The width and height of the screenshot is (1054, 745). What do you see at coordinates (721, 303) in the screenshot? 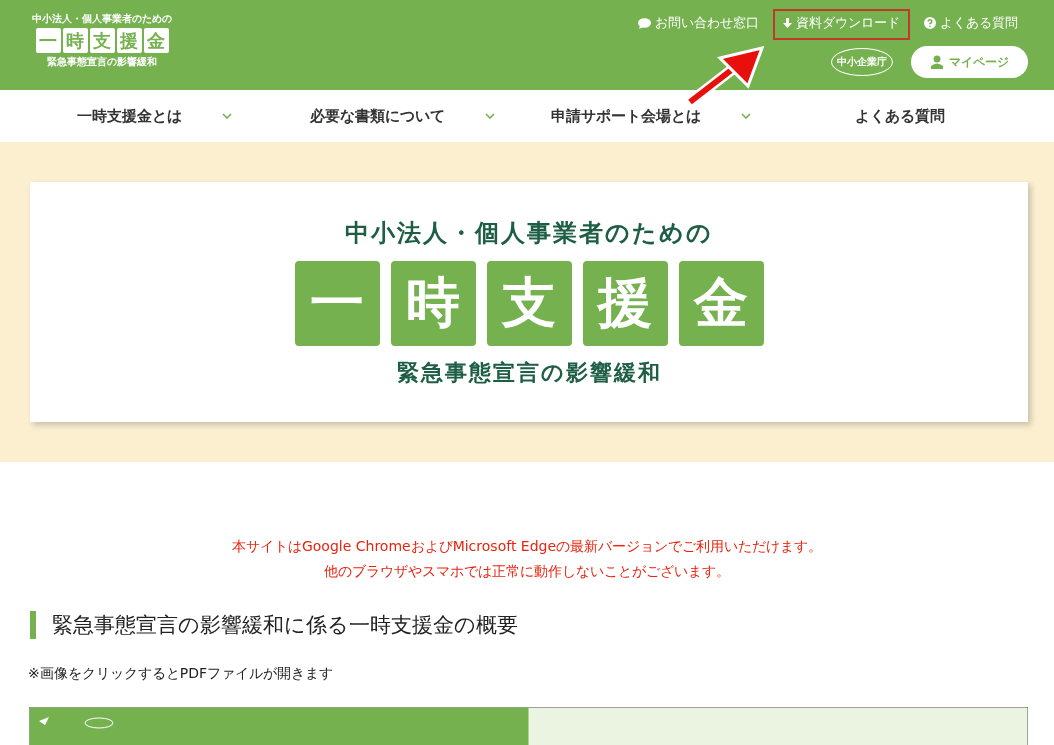
I see `hero-character: 金` at bounding box center [721, 303].